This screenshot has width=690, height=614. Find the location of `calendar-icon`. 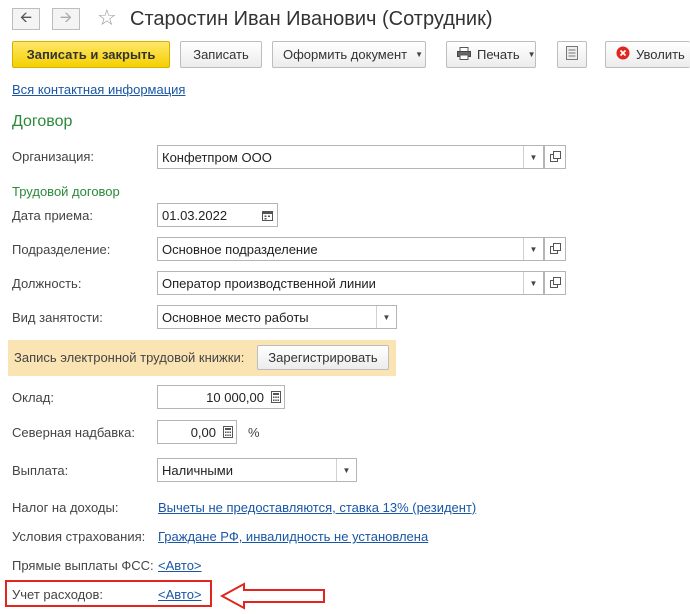

calendar-icon is located at coordinates (267, 215).